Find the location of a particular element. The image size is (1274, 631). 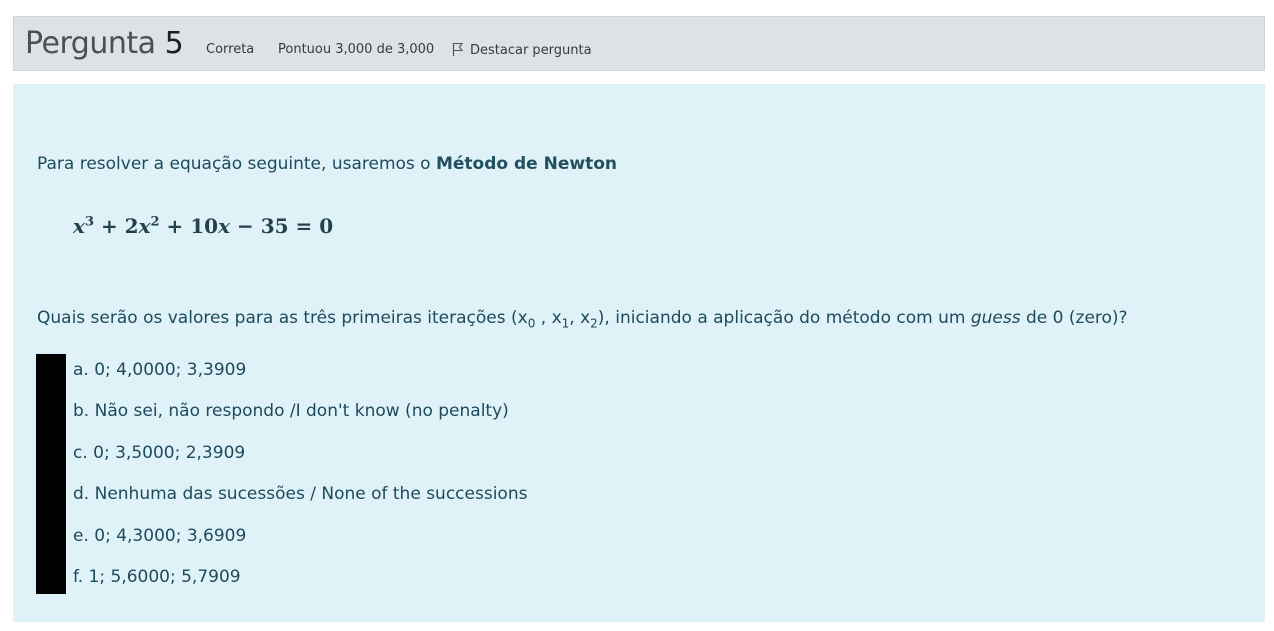

answer-option-e: e. 0; 4,3000; 3,6909 is located at coordinates (300, 546).